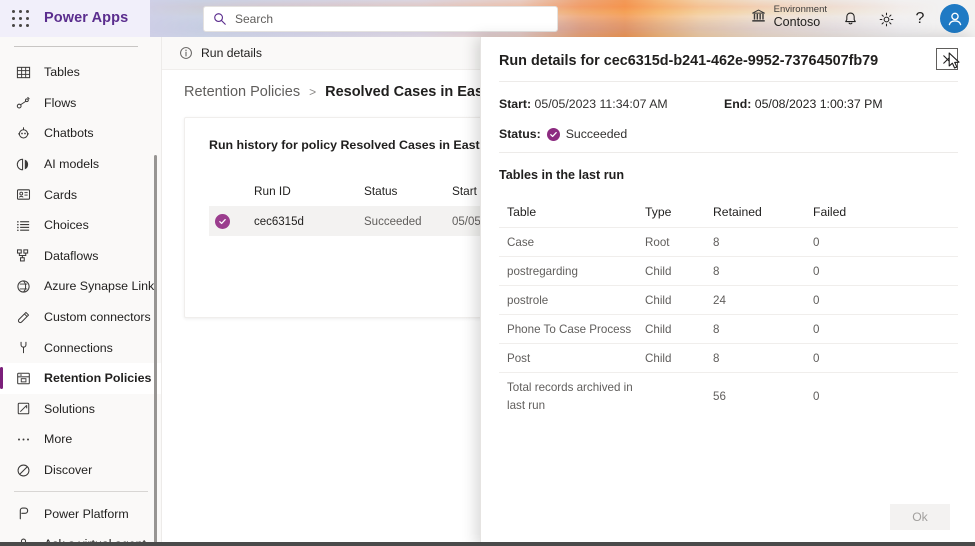 This screenshot has height=546, width=975. What do you see at coordinates (23, 286) in the screenshot?
I see `synapse-circle-icon` at bounding box center [23, 286].